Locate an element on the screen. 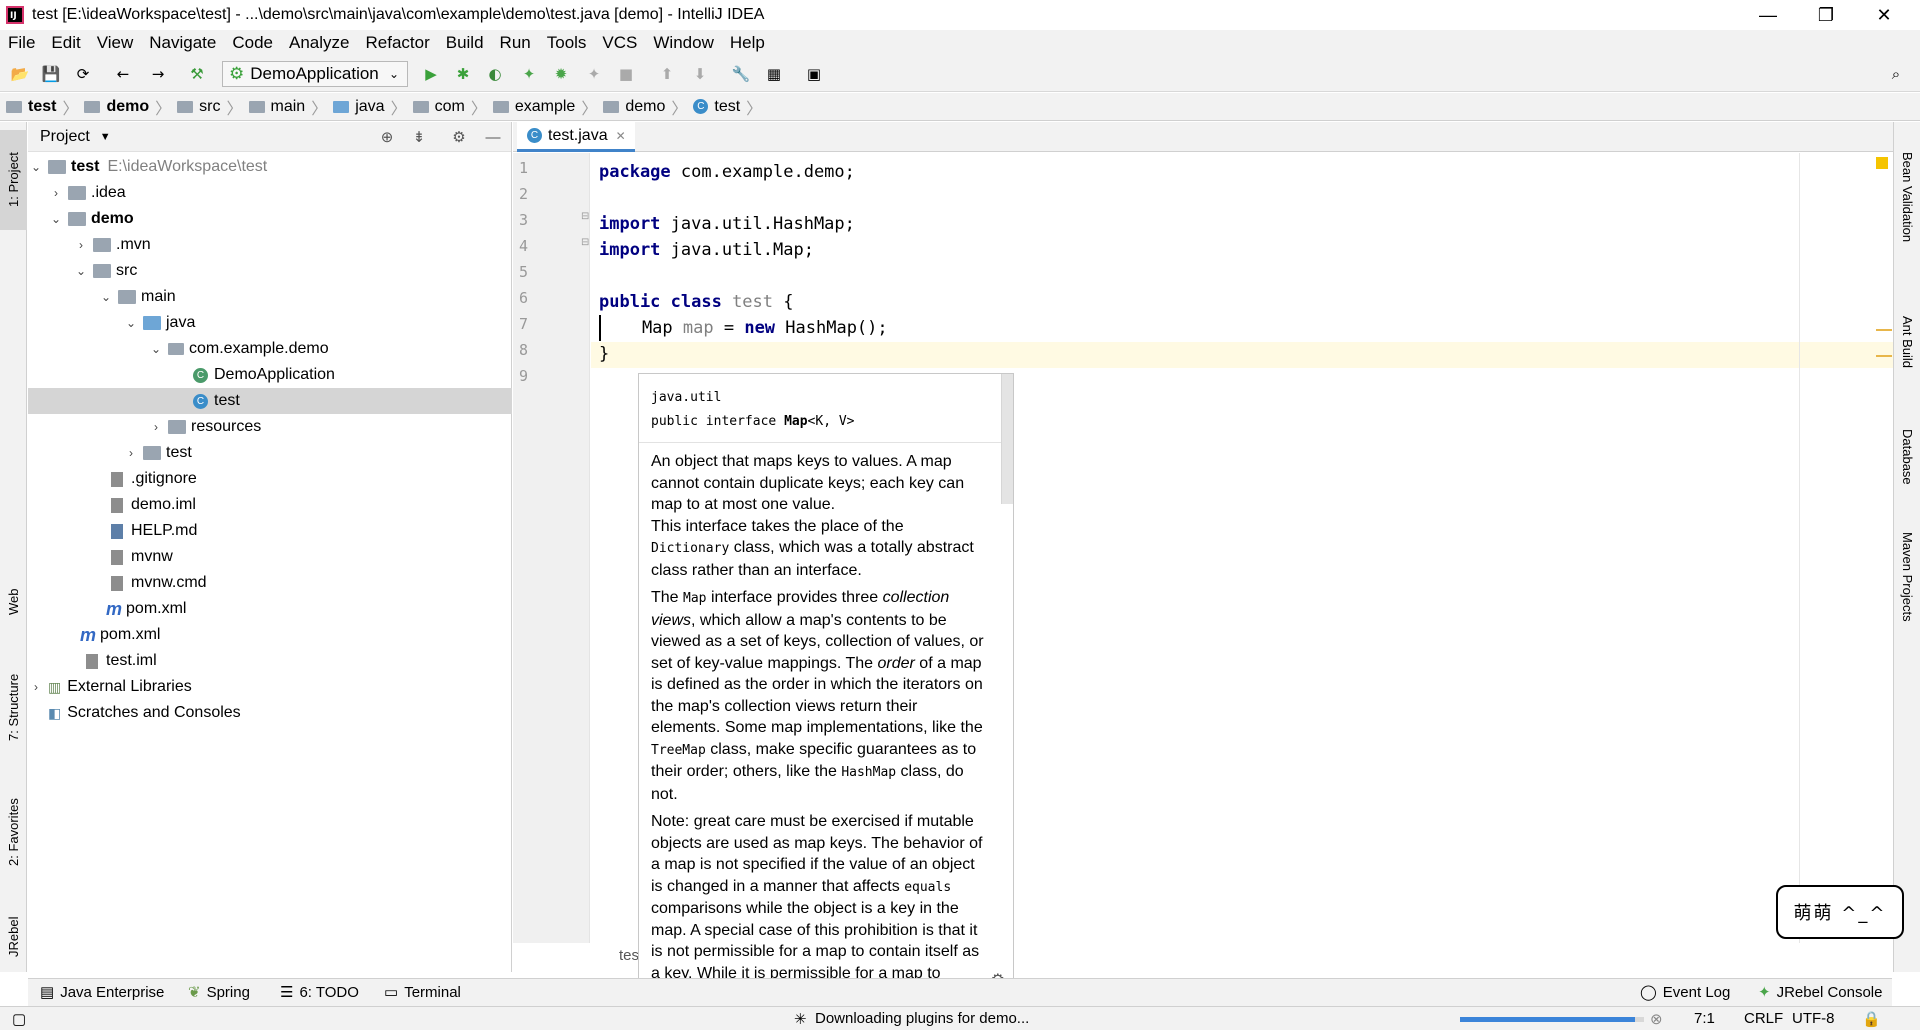 The image size is (1920, 1030). tree-item-java: ⌄ java is located at coordinates (270, 323).